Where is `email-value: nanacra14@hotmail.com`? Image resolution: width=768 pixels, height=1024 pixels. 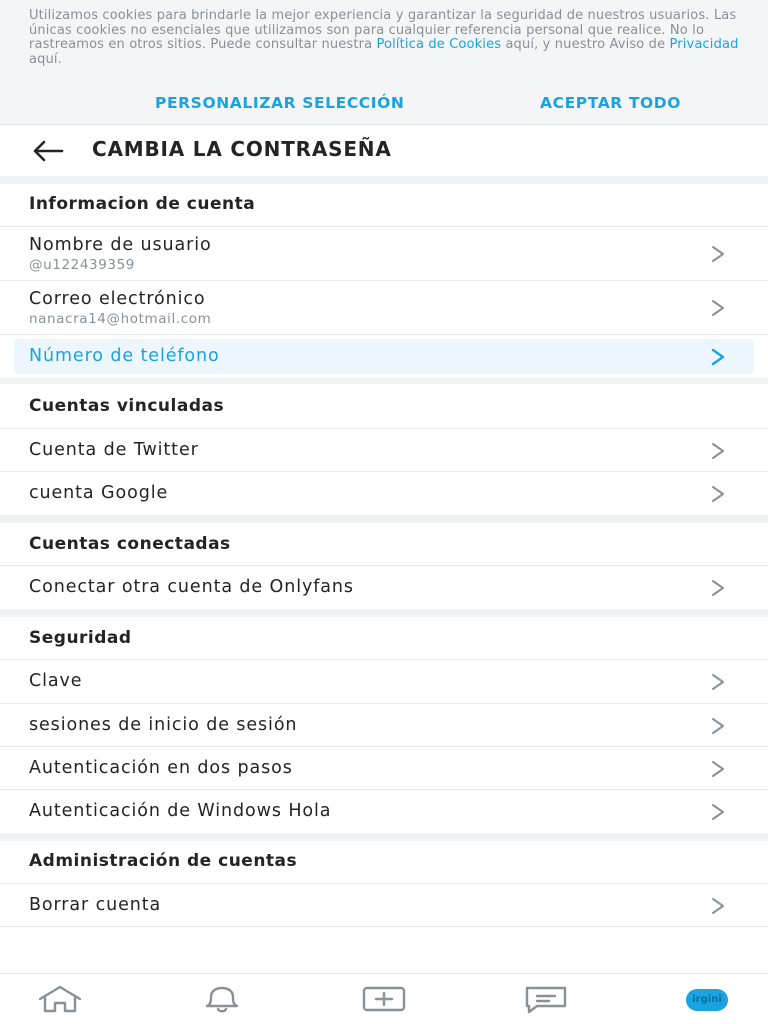 email-value: nanacra14@hotmail.com is located at coordinates (120, 319).